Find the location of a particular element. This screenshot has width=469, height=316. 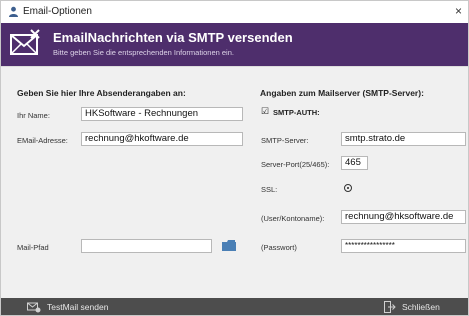

email-field: rechnung@hkoftware.de is located at coordinates (162, 139).